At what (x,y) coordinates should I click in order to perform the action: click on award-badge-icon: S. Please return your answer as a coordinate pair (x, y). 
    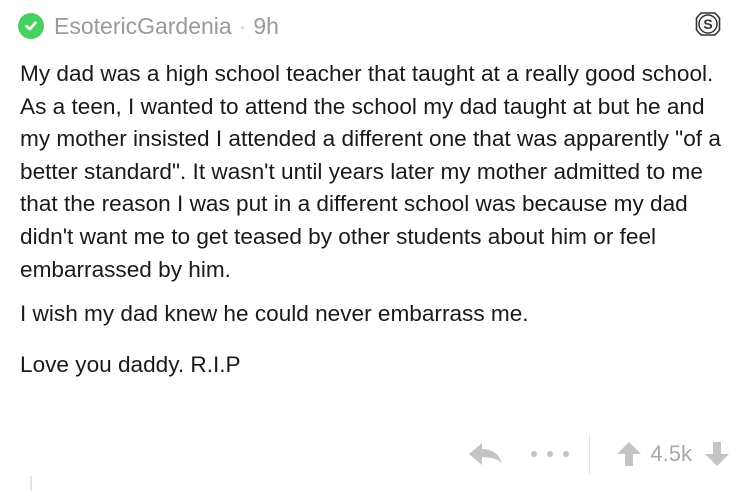
    Looking at the image, I should click on (708, 24).